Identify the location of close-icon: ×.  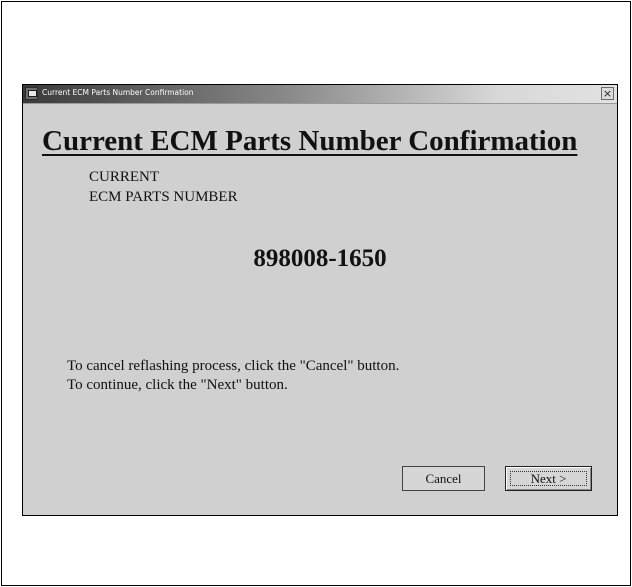
(607, 93).